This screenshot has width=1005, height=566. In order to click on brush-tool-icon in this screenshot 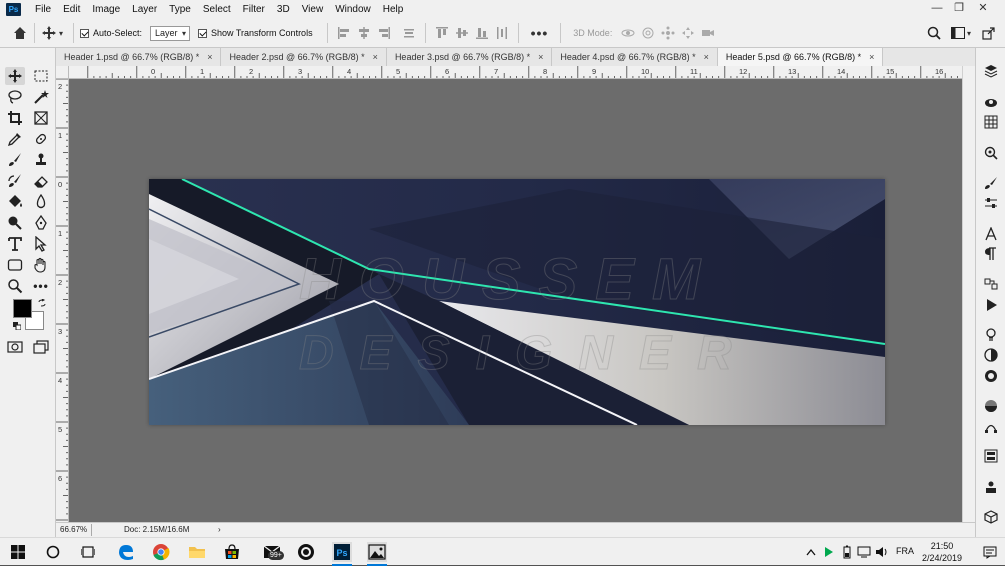, I will do `click(15, 160)`.